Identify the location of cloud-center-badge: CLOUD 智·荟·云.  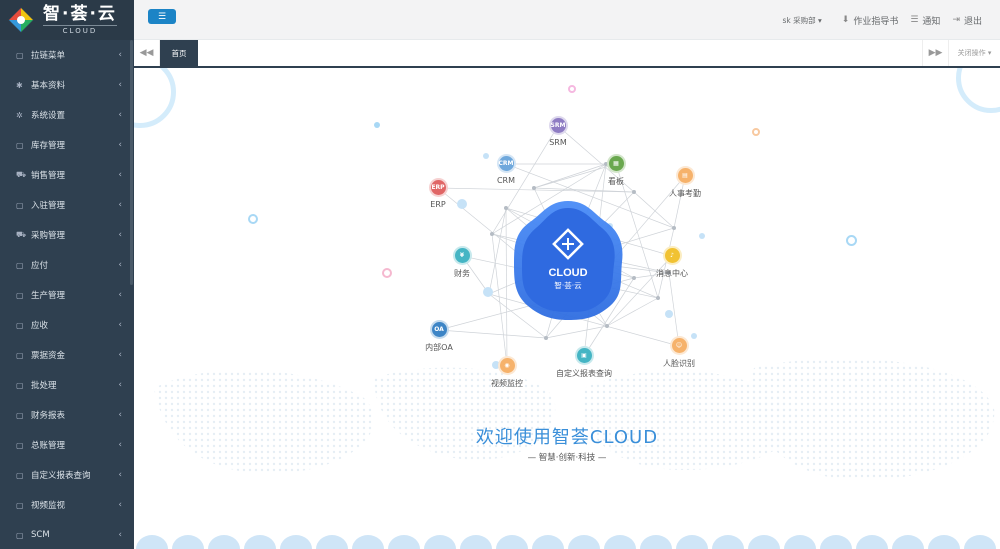
(568, 260).